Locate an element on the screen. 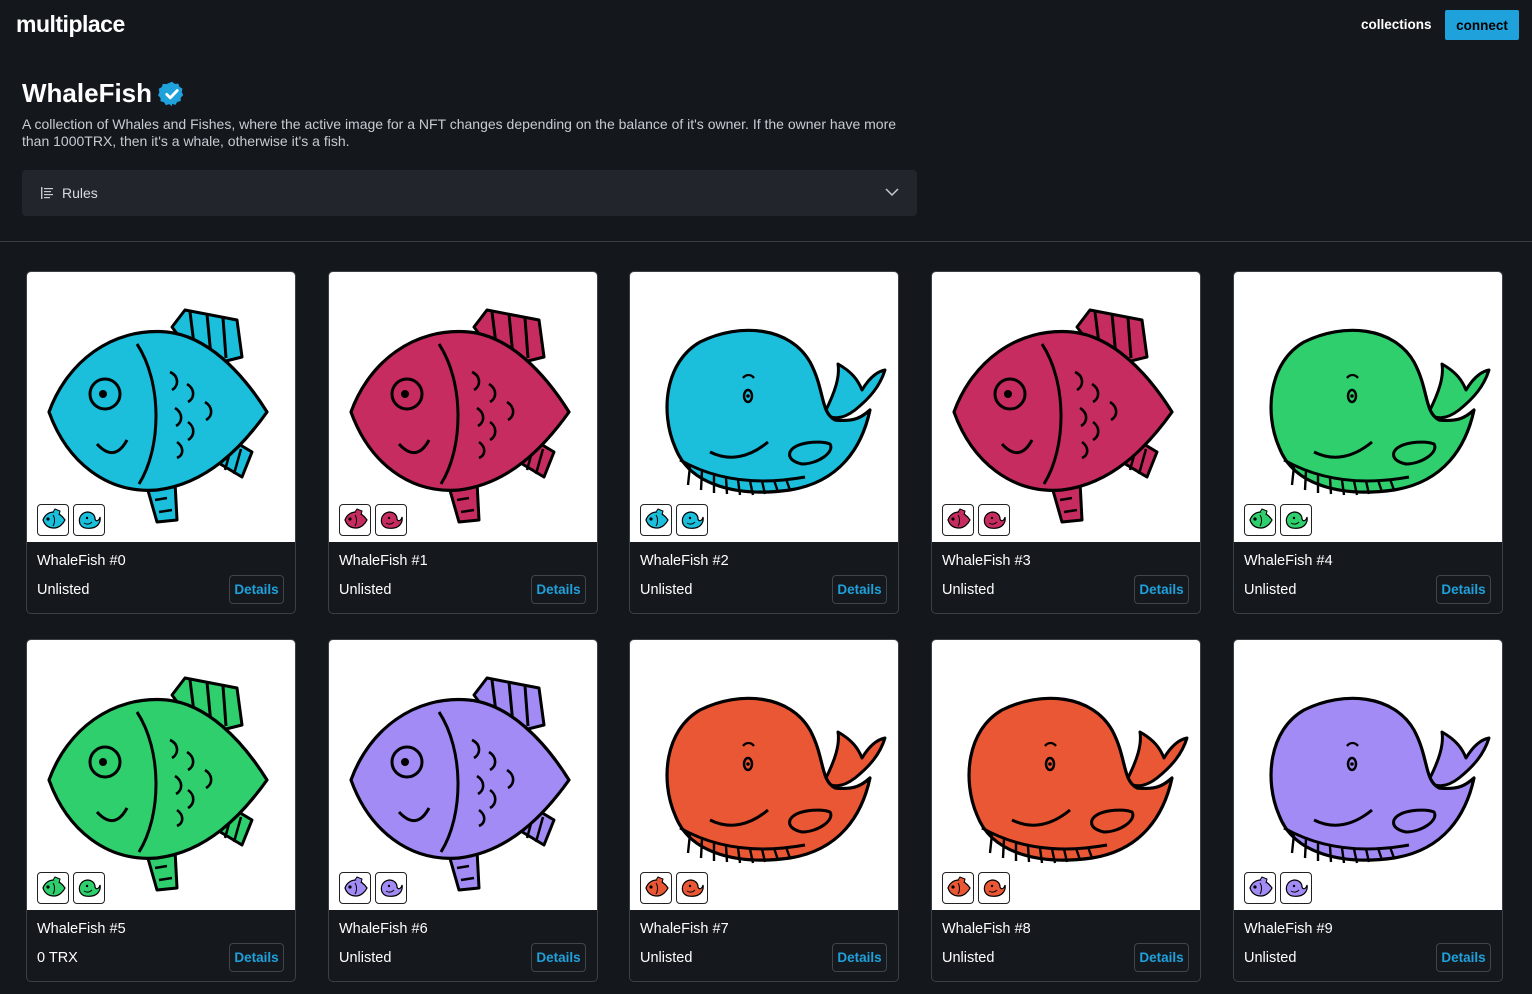 This screenshot has height=994, width=1532. nft-name: WhaleFish #1 is located at coordinates (383, 561).